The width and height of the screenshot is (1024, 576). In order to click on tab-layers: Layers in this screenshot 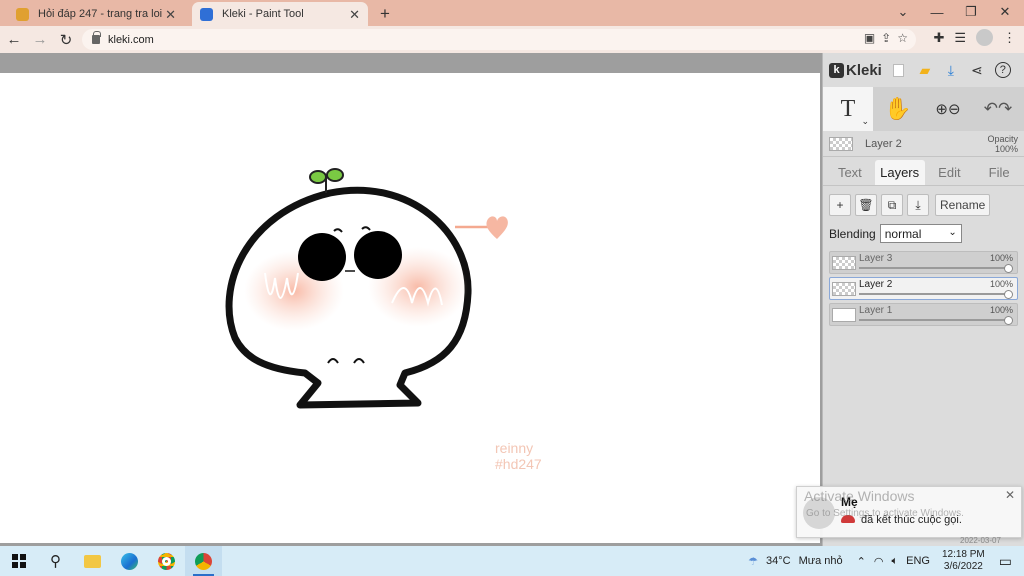, I will do `click(899, 172)`.